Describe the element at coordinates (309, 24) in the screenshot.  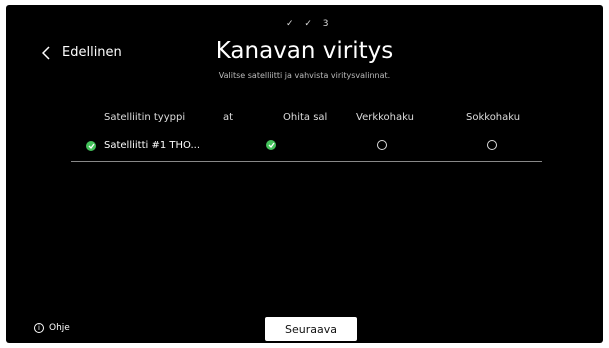
I see `step-indicator: ✓ ✓ 3` at that location.